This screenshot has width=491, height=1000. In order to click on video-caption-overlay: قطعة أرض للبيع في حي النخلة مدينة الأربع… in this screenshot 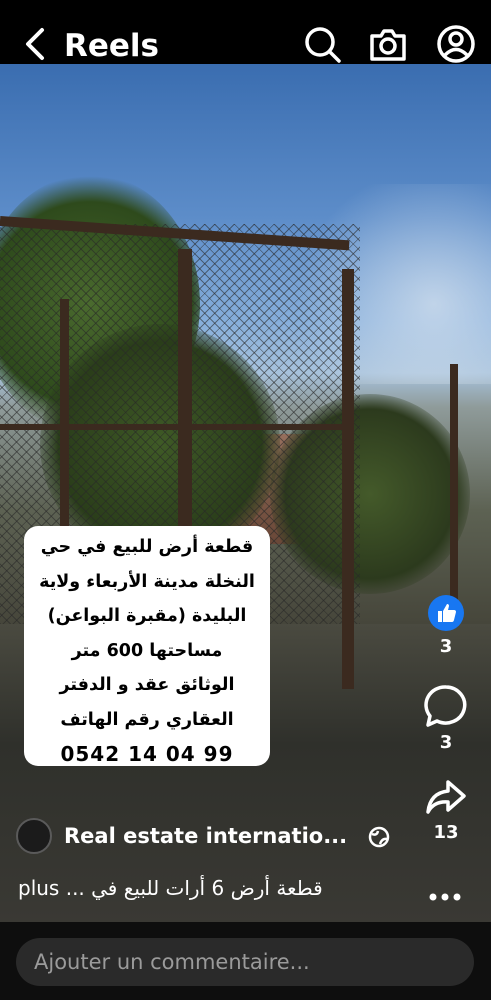, I will do `click(147, 646)`.